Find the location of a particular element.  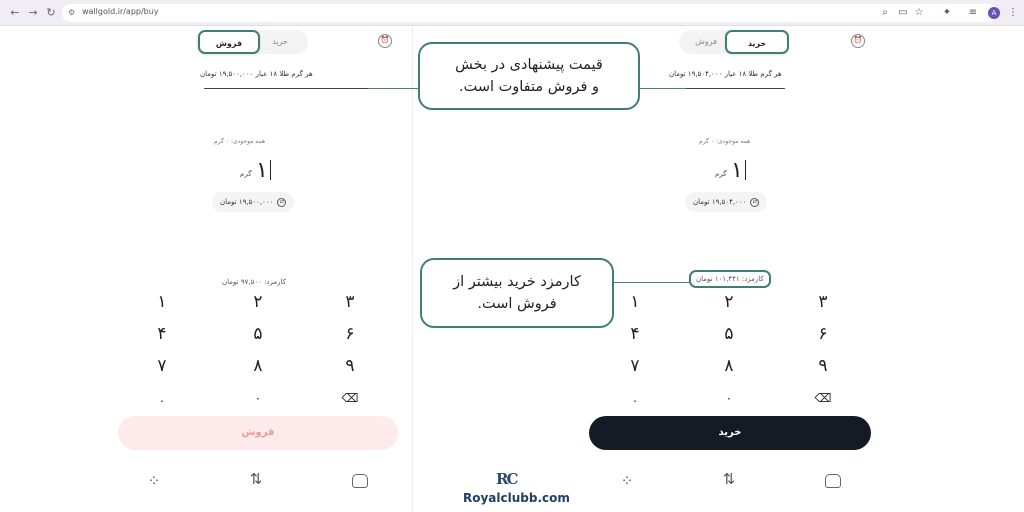

sell-button: فروش is located at coordinates (258, 433).